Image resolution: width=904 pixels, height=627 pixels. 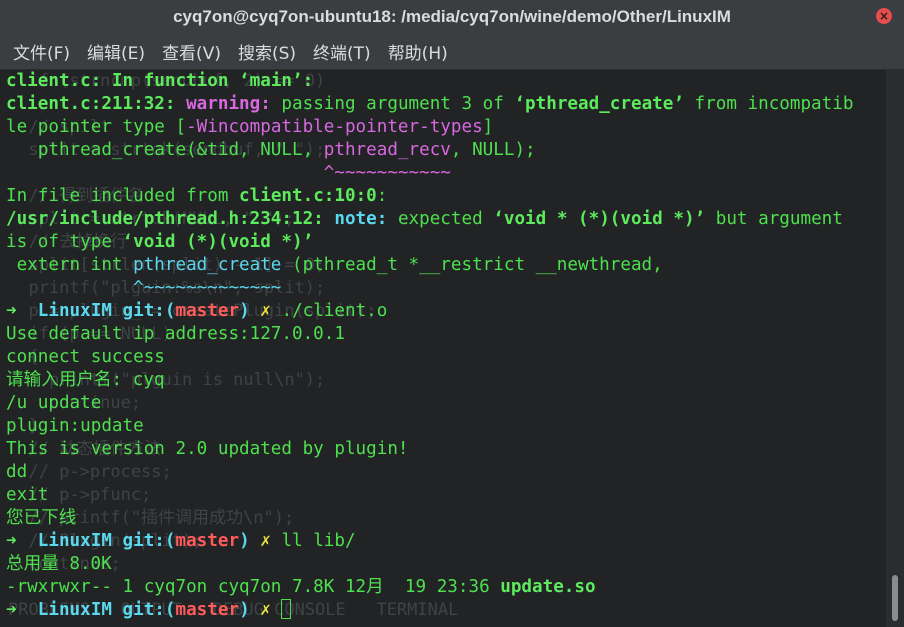 I want to click on terminal-line: ^~~~~~~~~~~~, so click(x=446, y=173).